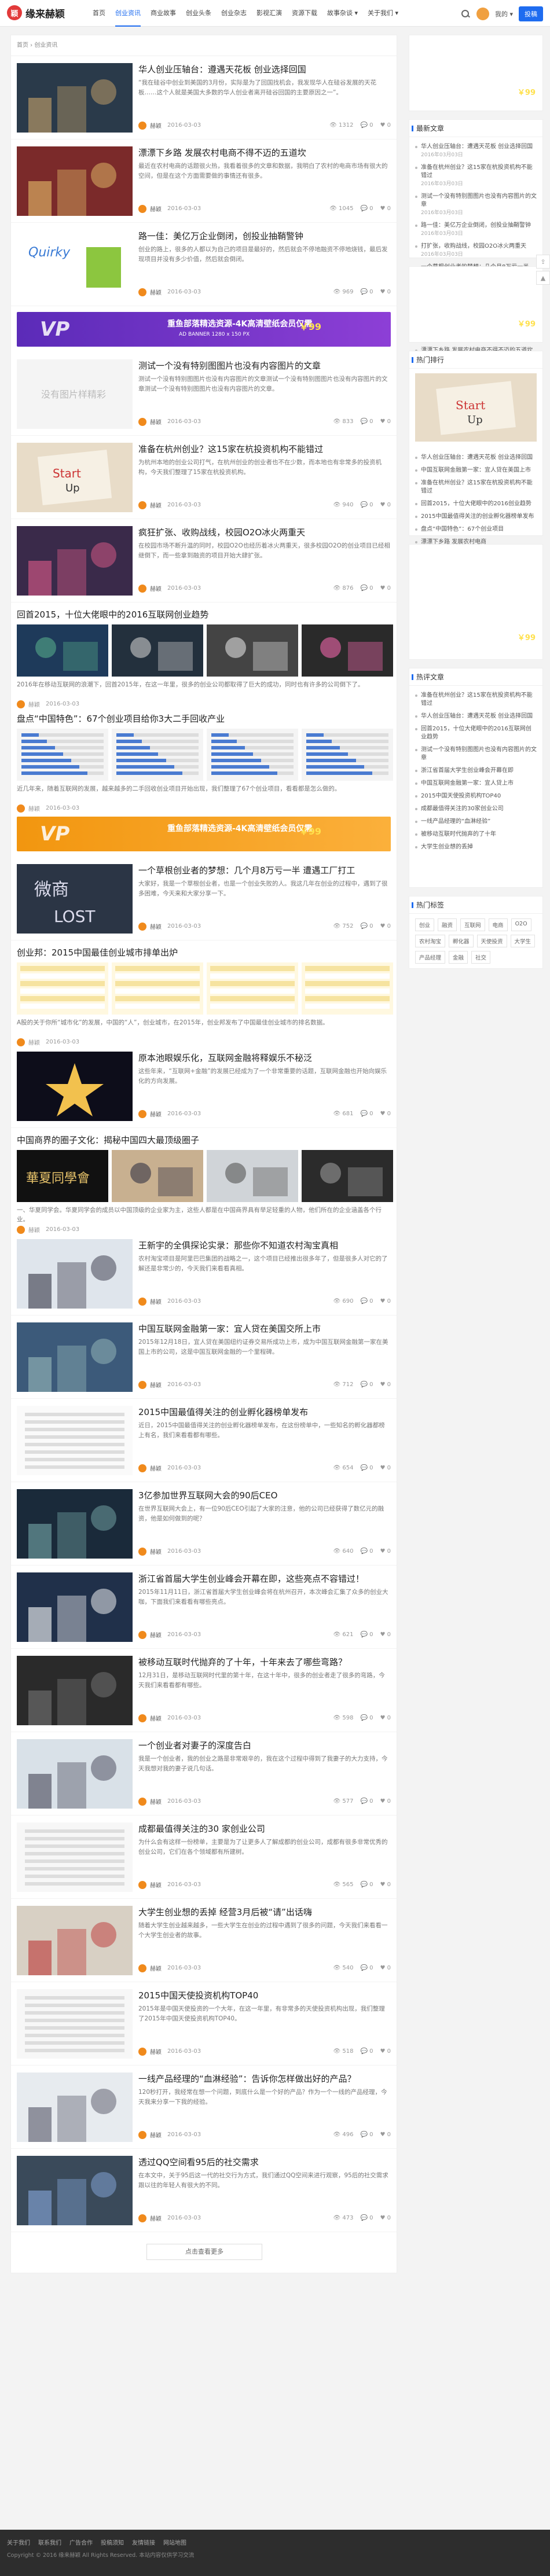 The height and width of the screenshot is (2576, 550). Describe the element at coordinates (476, 529) in the screenshot. I see `sidebar-post-link: 盘点“中国特色”：67个创业项目` at that location.